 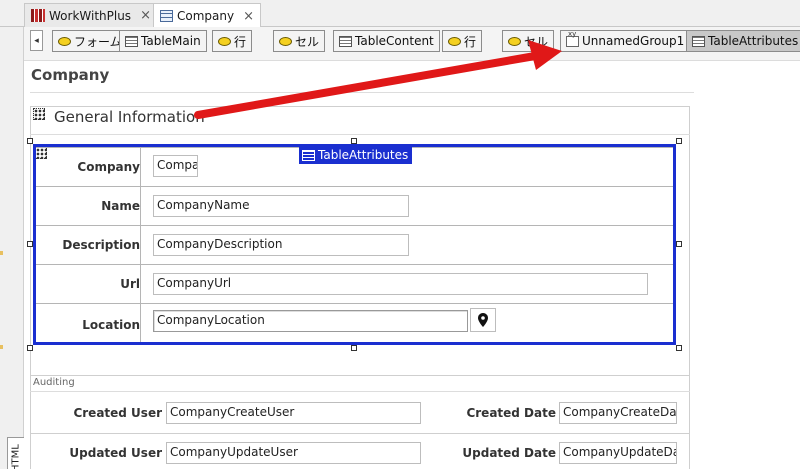 I want to click on group-header: Auditing, so click(x=54, y=382).